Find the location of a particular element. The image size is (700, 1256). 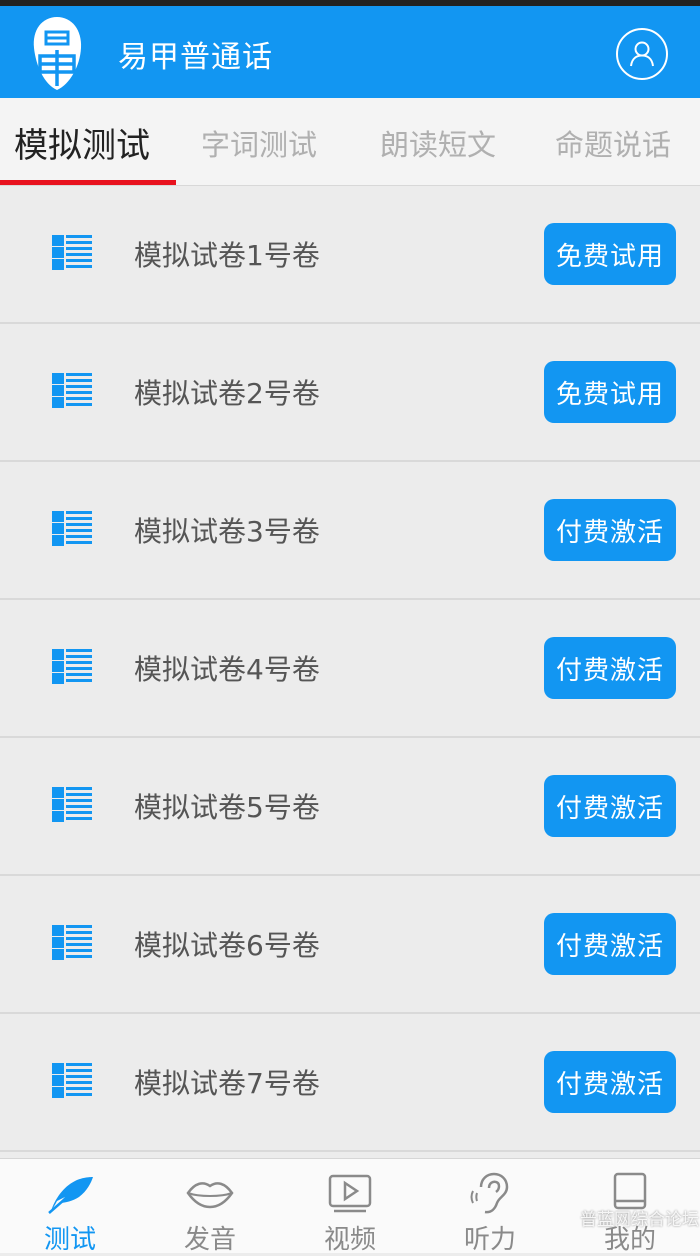

nav-item-listening: 听力 is located at coordinates (490, 1207).